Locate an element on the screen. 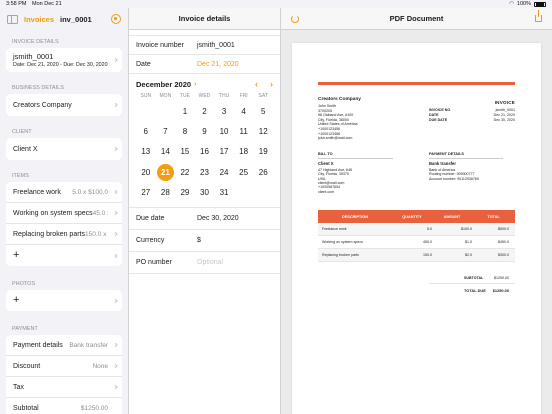  payment-row-label: Discount is located at coordinates (27, 366).